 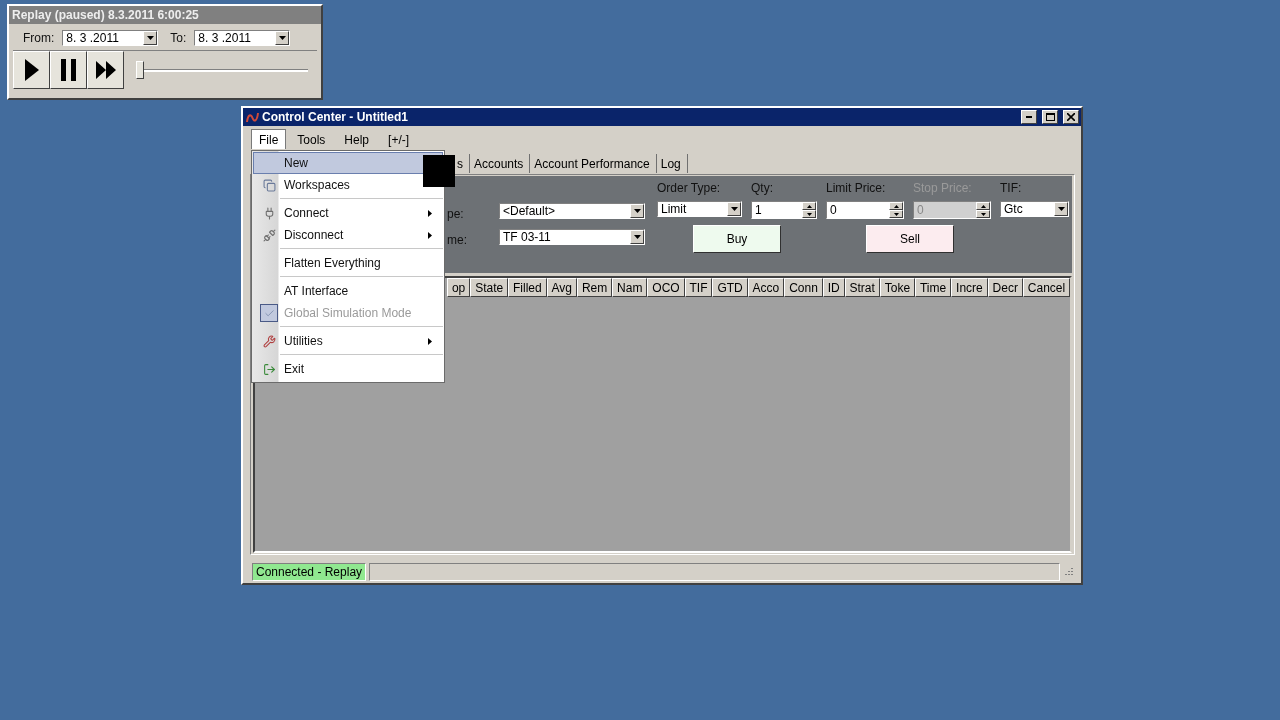 What do you see at coordinates (457, 240) in the screenshot?
I see `field-label: me:` at bounding box center [457, 240].